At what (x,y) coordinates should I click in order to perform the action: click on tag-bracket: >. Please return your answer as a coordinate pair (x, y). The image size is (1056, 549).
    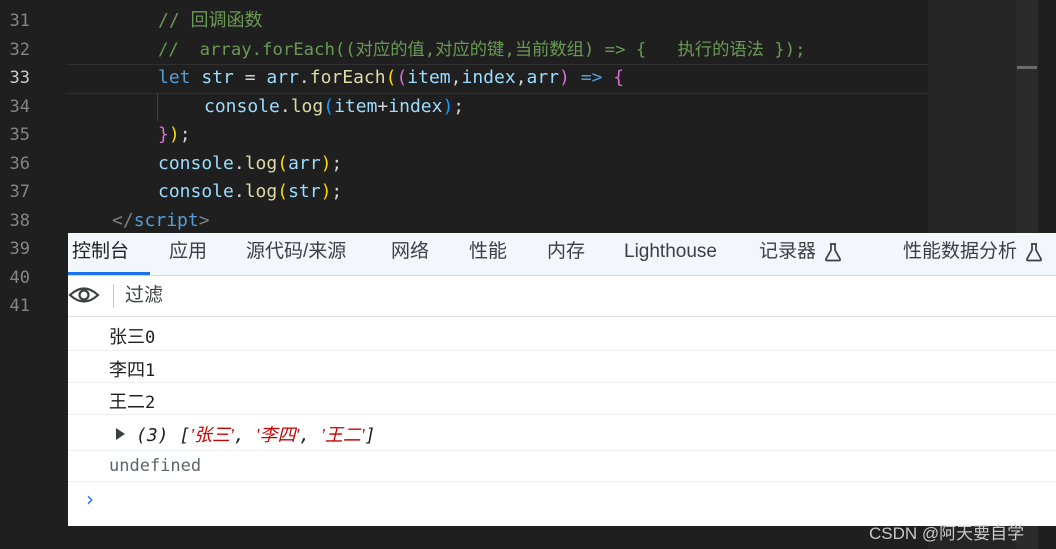
    Looking at the image, I should click on (204, 220).